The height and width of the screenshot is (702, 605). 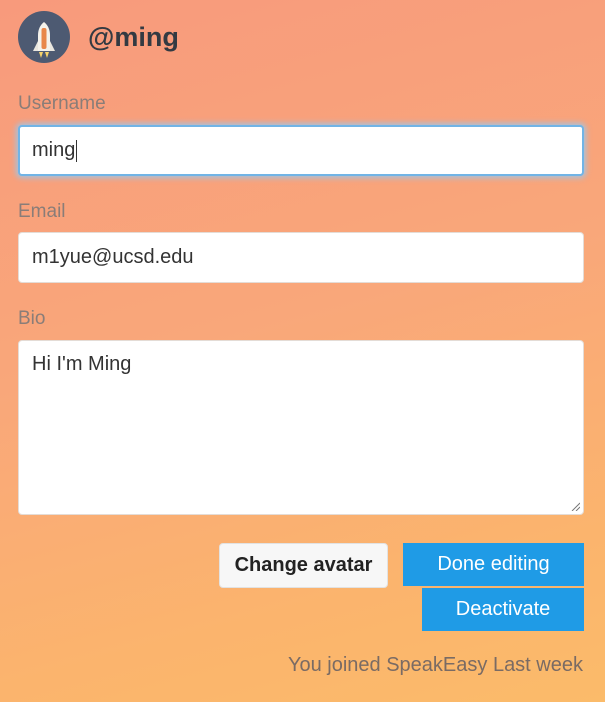 What do you see at coordinates (42, 211) in the screenshot?
I see `email-label: Email` at bounding box center [42, 211].